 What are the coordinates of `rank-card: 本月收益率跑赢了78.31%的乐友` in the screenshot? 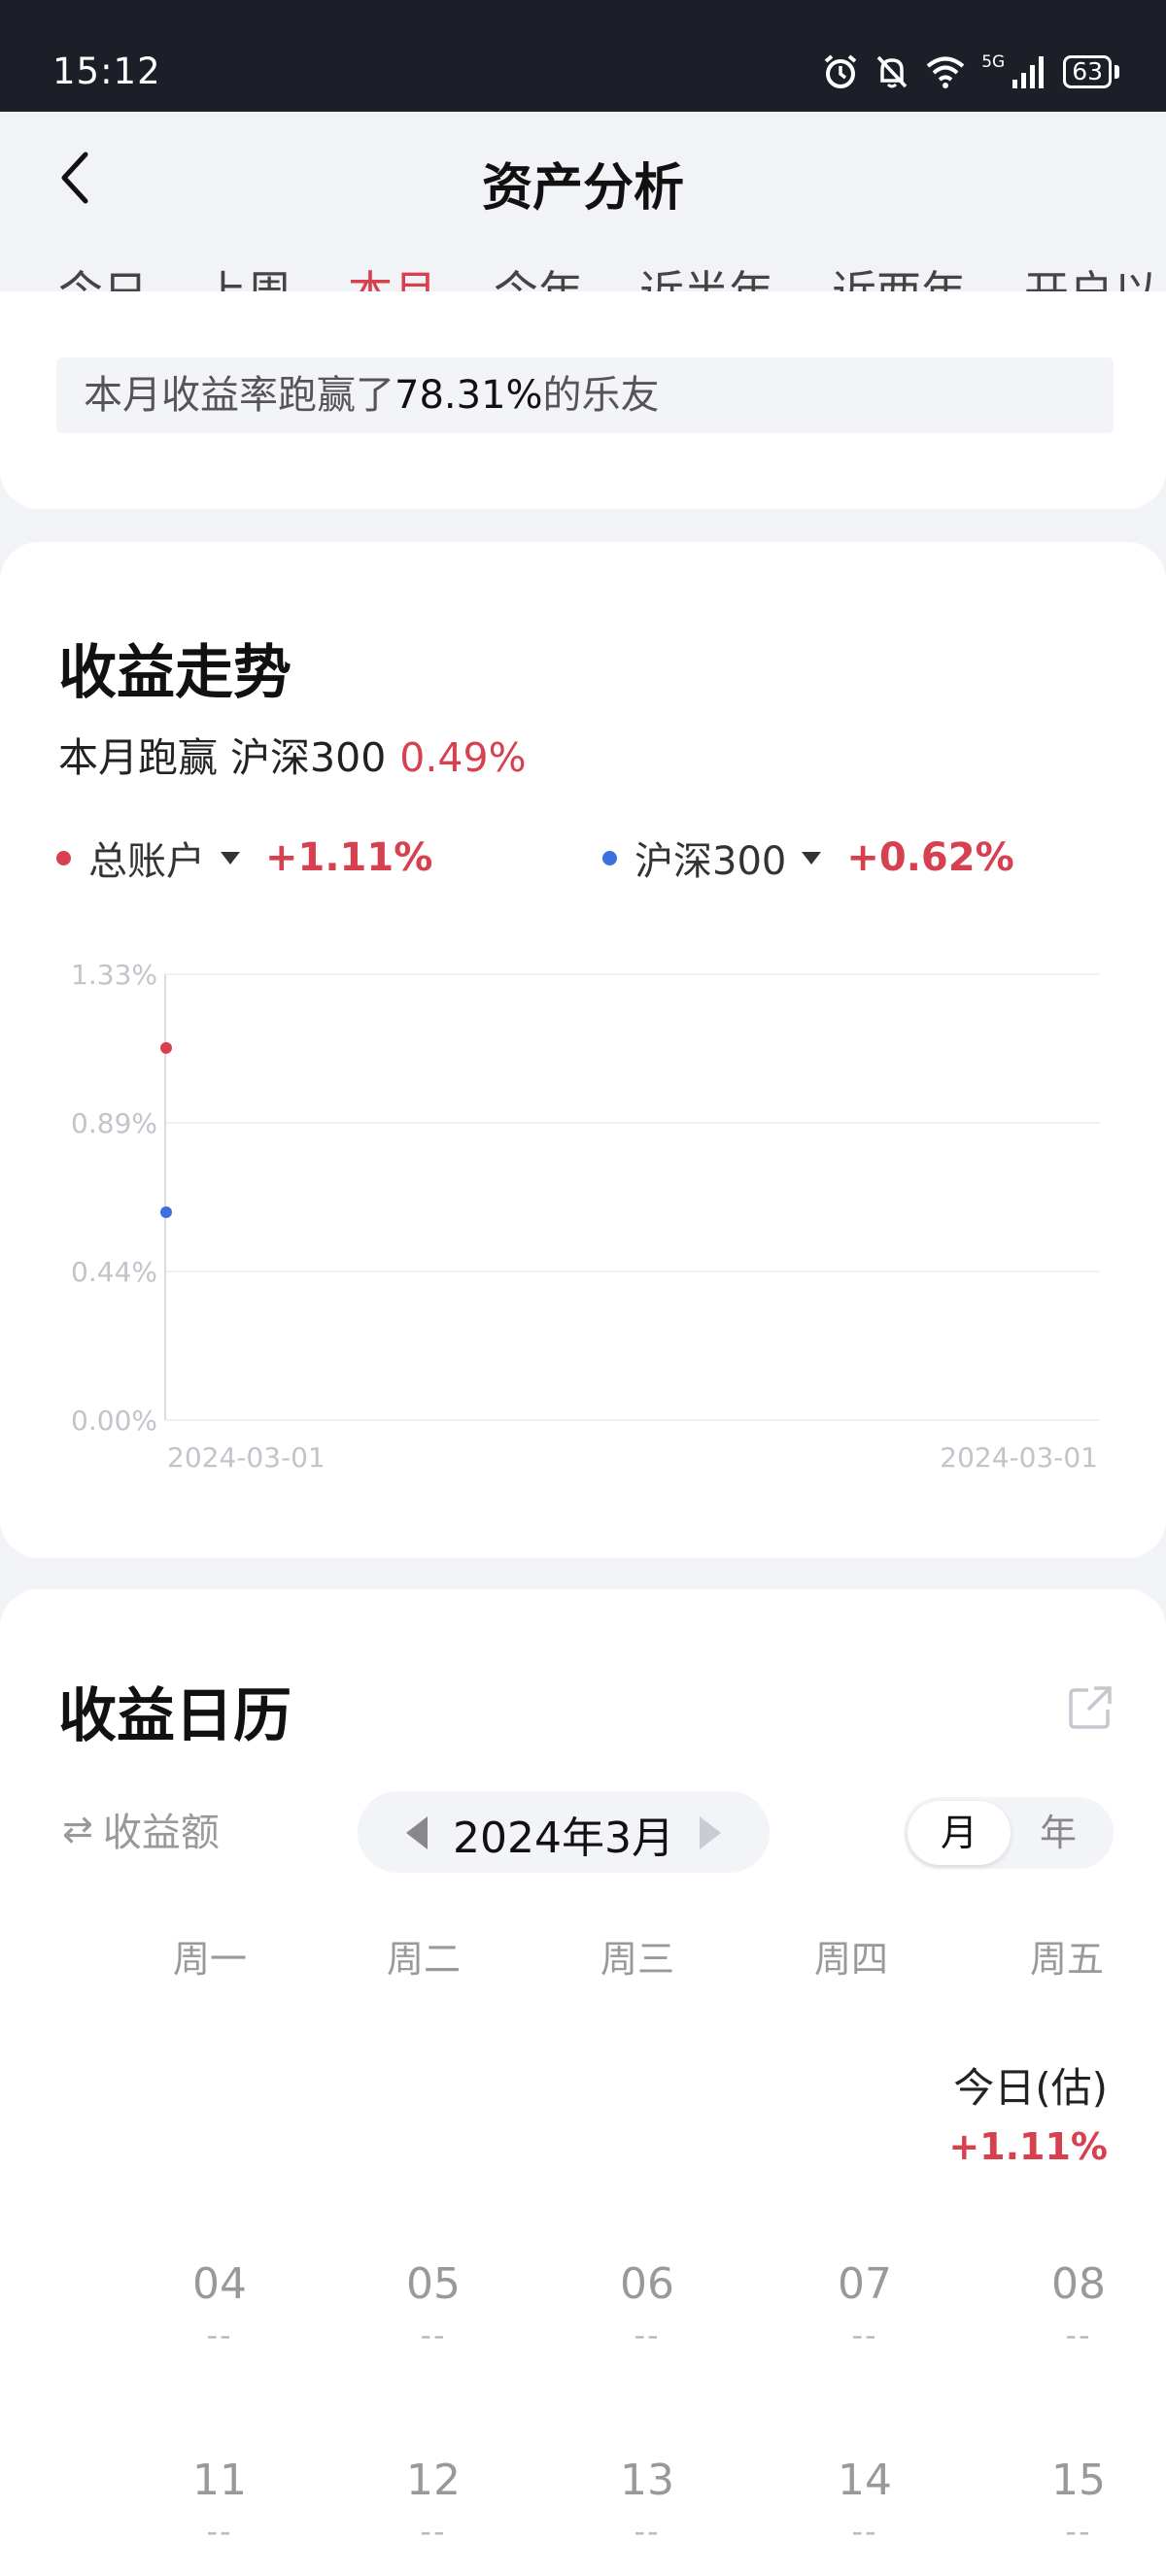 It's located at (583, 400).